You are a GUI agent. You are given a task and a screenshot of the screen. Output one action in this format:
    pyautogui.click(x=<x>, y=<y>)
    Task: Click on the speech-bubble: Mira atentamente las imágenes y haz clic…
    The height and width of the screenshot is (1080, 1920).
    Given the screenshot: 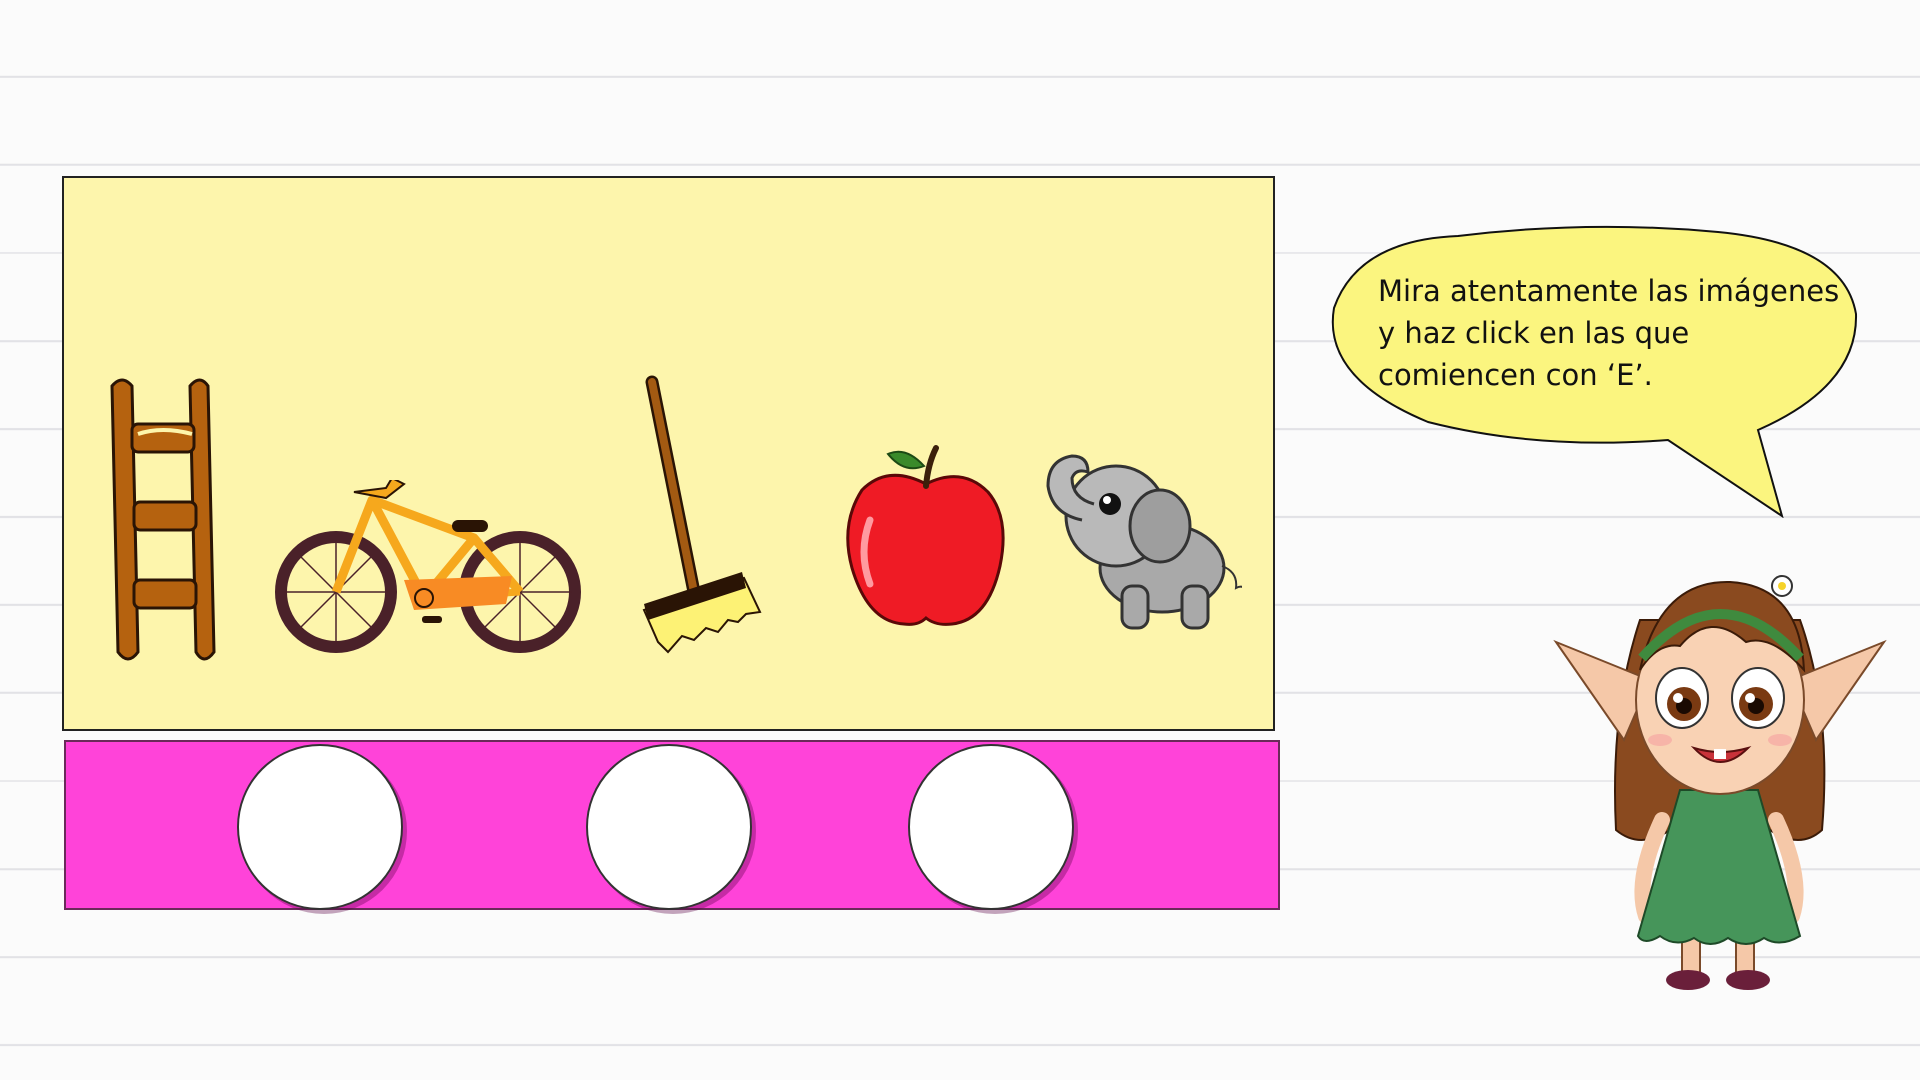 What is the action you would take?
    pyautogui.click(x=1593, y=368)
    